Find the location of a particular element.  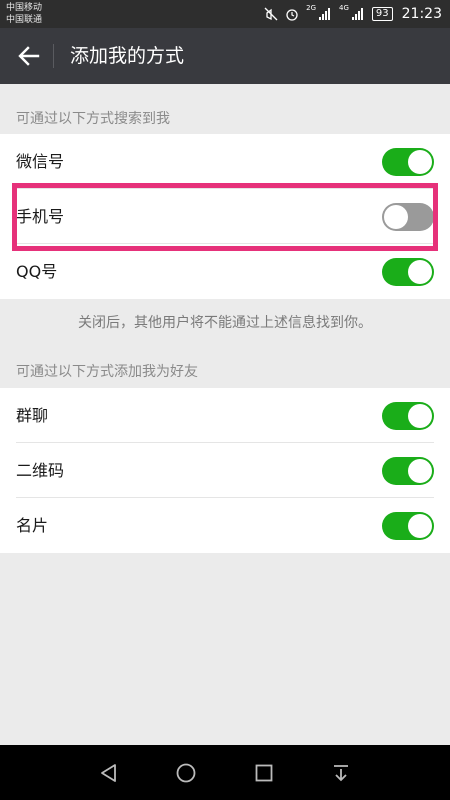

phone-number-label: 手机号 is located at coordinates (40, 216).